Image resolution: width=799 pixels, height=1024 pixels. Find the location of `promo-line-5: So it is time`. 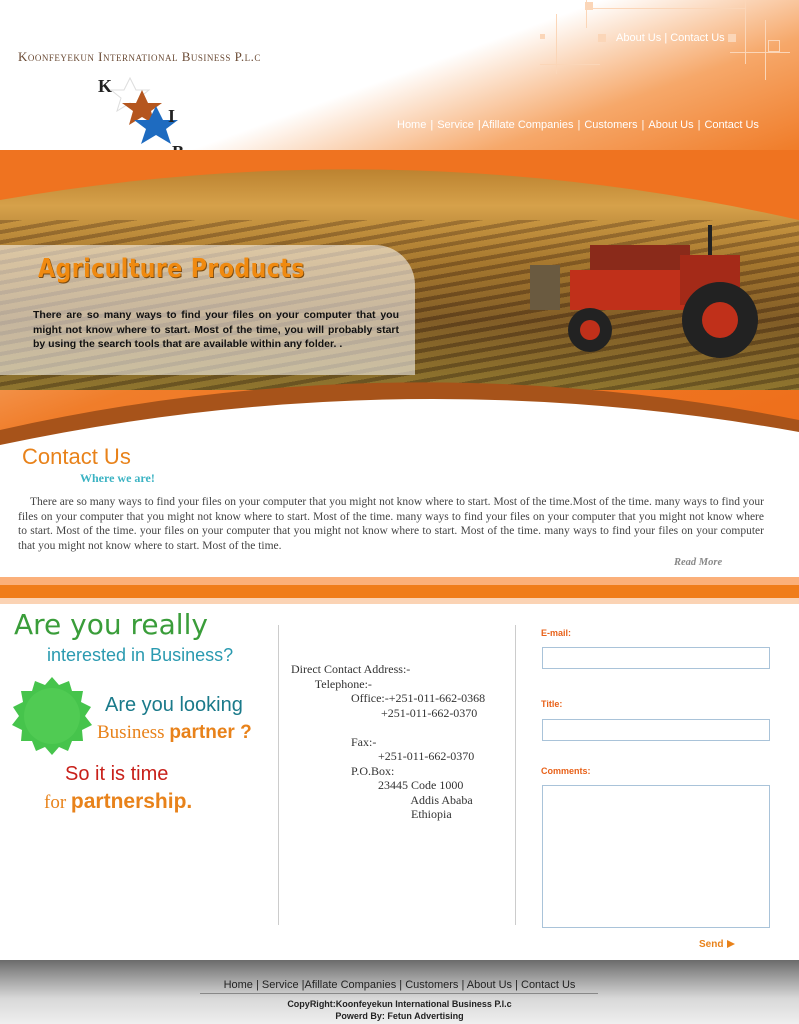

promo-line-5: So it is time is located at coordinates (117, 774).